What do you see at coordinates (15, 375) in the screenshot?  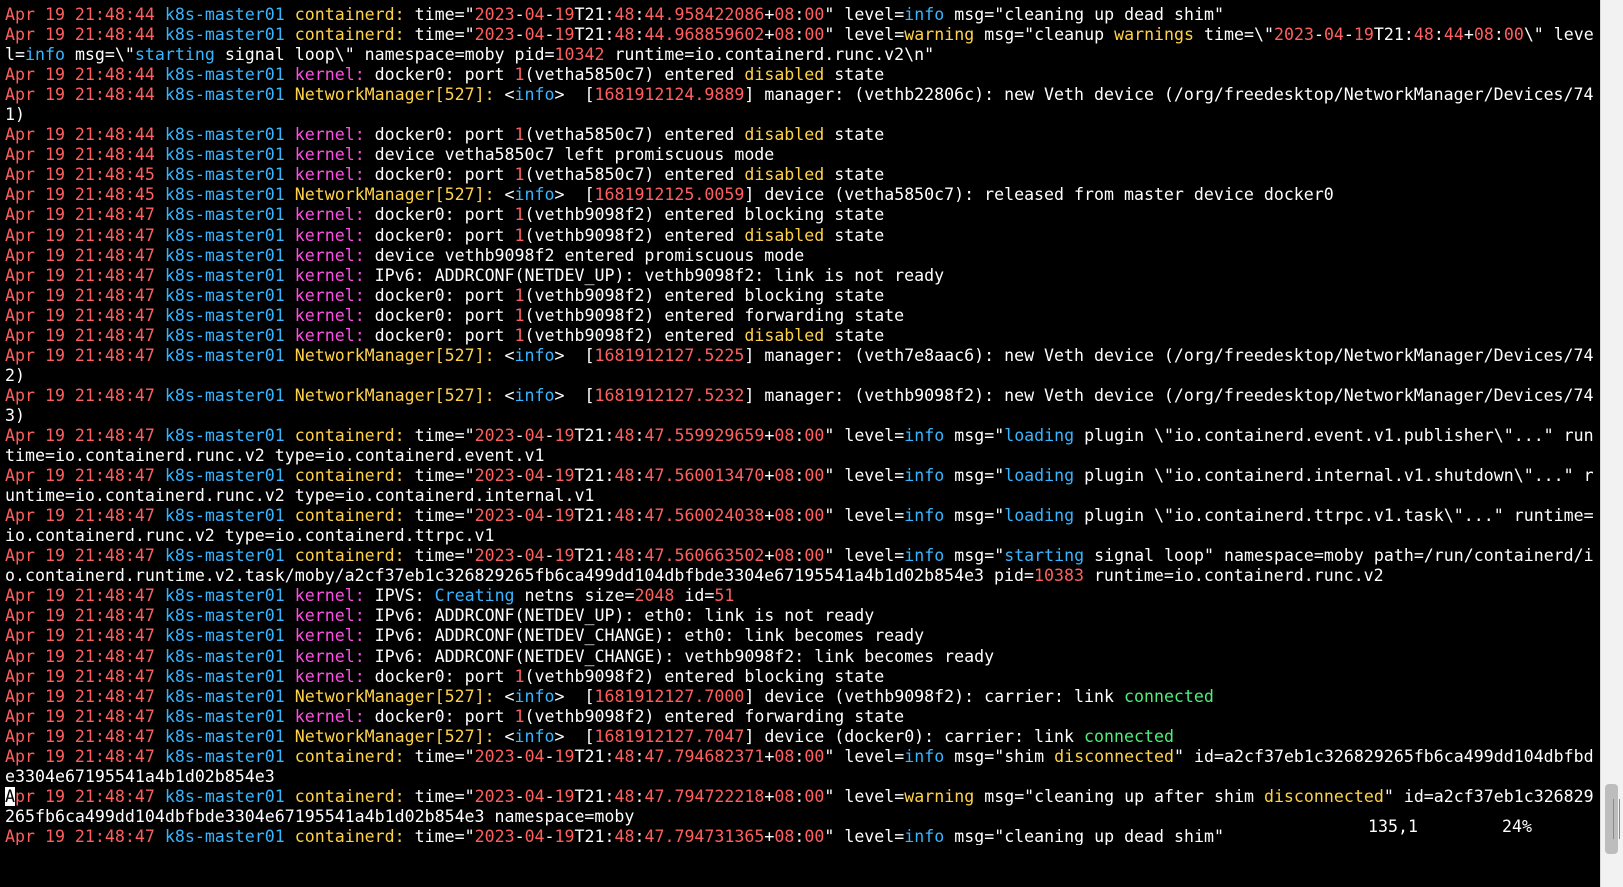 I see `log-segment: 2)` at bounding box center [15, 375].